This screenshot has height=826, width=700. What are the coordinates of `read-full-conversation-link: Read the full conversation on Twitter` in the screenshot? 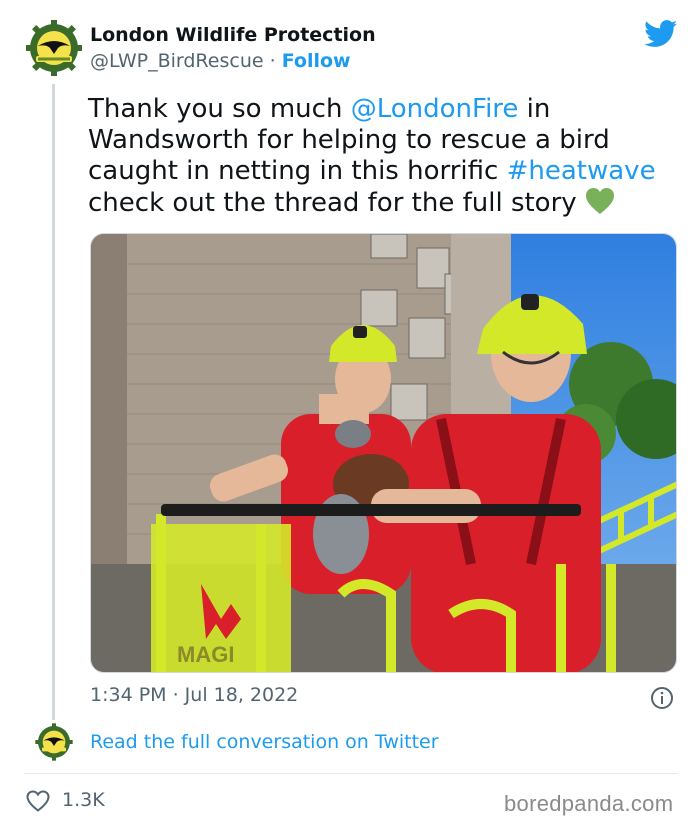 It's located at (264, 742).